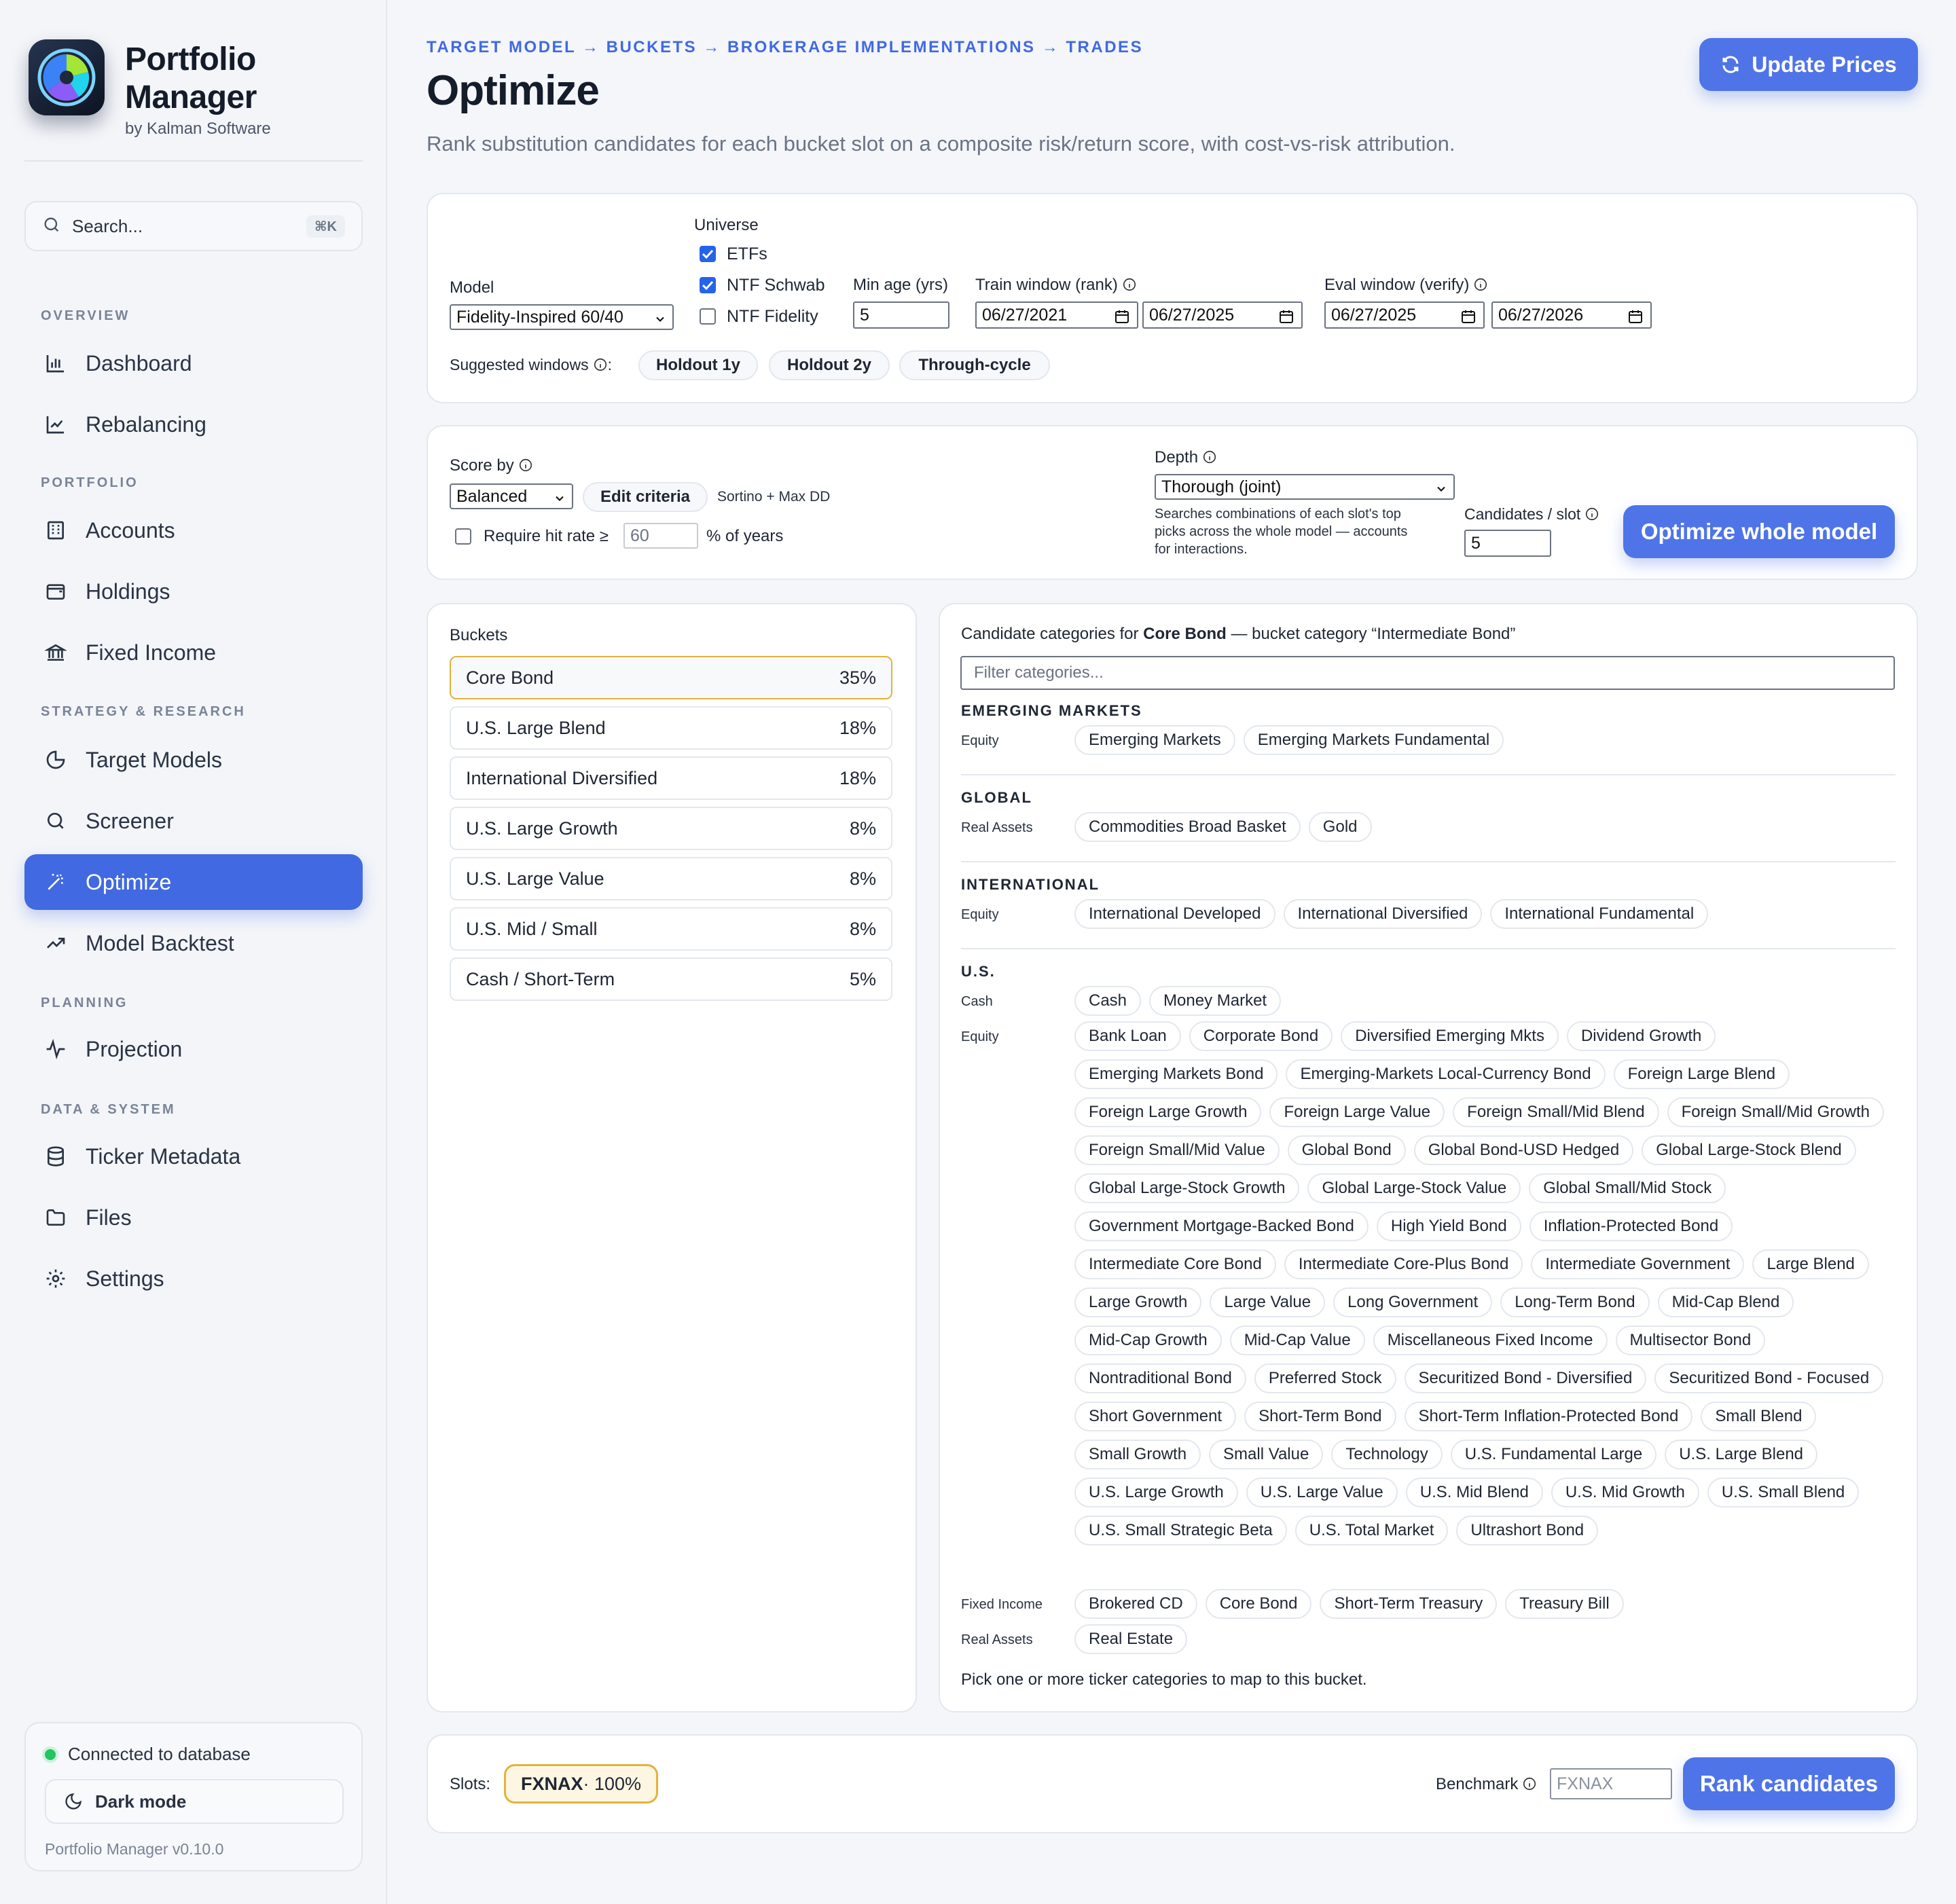 This screenshot has height=1904, width=1956. I want to click on category-chip: Emerging Markets, so click(1154, 740).